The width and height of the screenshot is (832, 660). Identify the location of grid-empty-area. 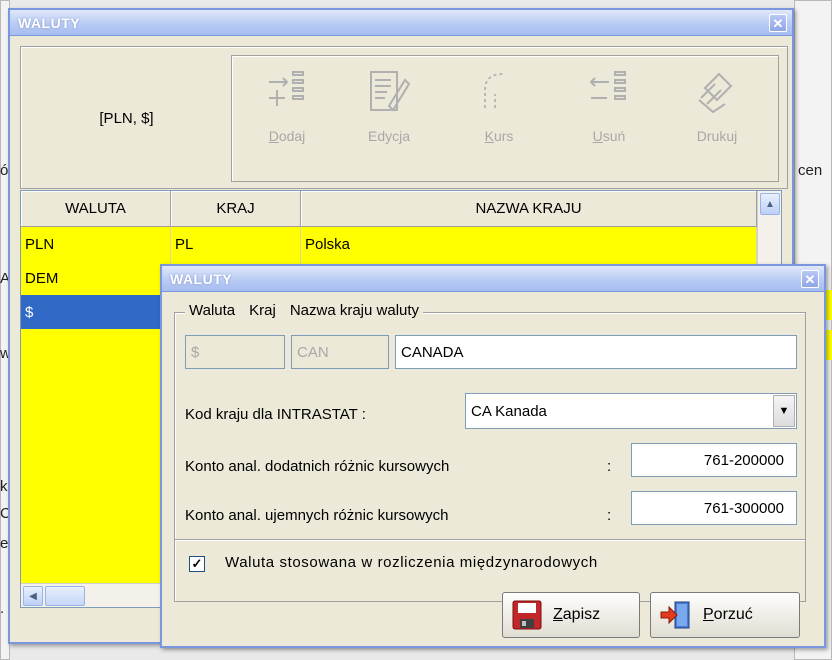
(93, 456).